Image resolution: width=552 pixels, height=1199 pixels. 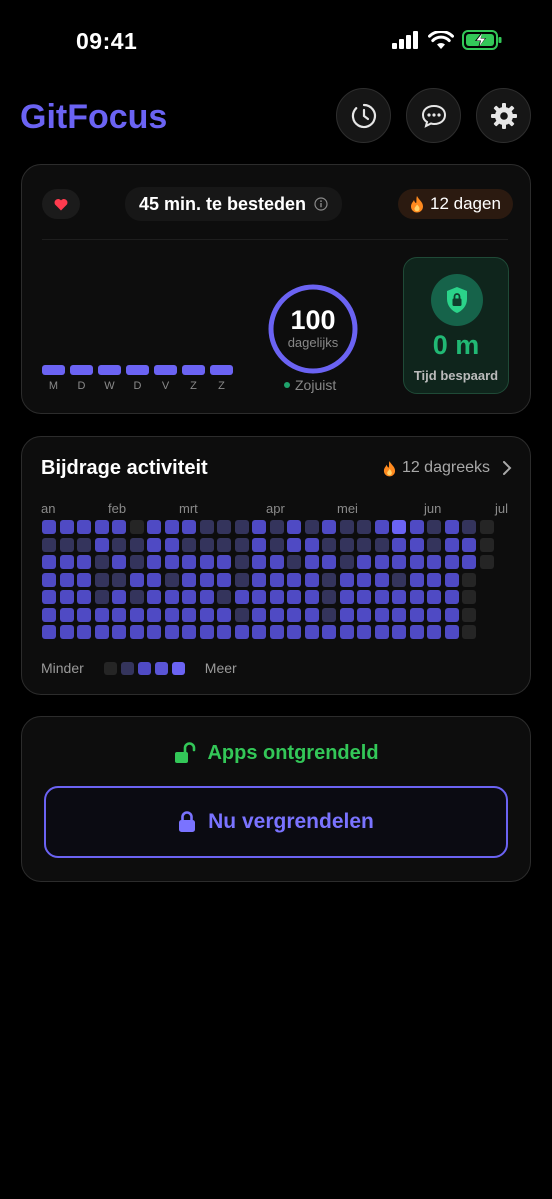 What do you see at coordinates (276, 40) in the screenshot?
I see `status-bar: 09:41` at bounding box center [276, 40].